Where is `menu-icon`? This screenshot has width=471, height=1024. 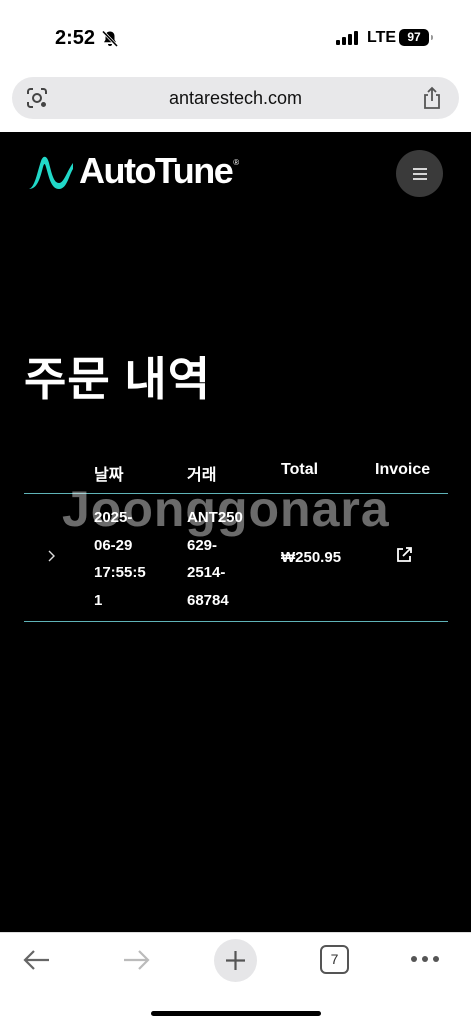
menu-icon is located at coordinates (419, 173).